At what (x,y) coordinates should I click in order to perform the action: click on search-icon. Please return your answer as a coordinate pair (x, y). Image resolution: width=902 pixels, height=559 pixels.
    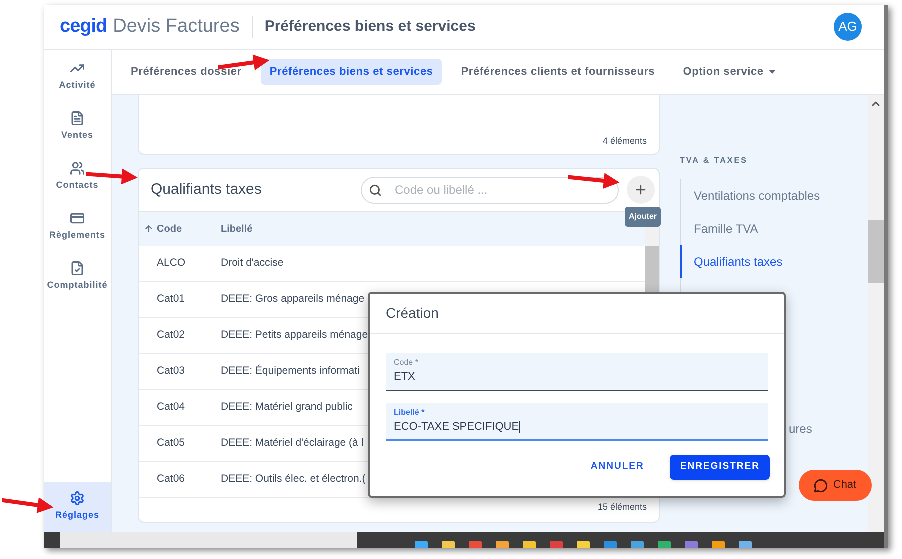
    Looking at the image, I should click on (375, 190).